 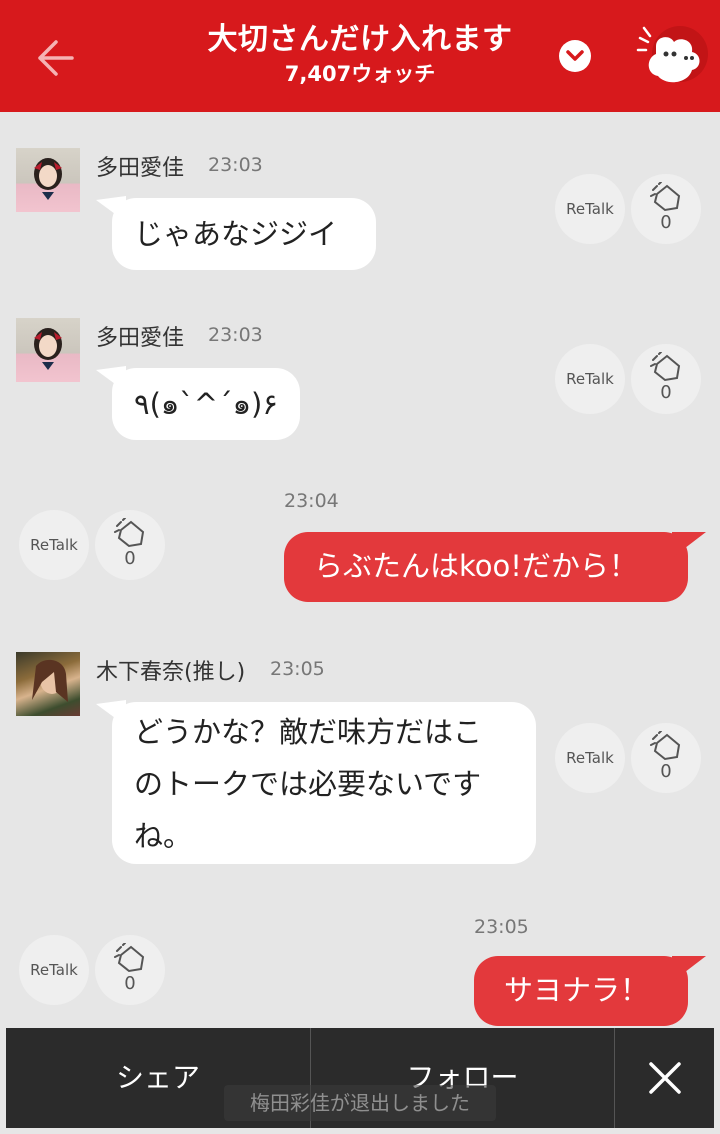 I want to click on close-icon, so click(x=665, y=1078).